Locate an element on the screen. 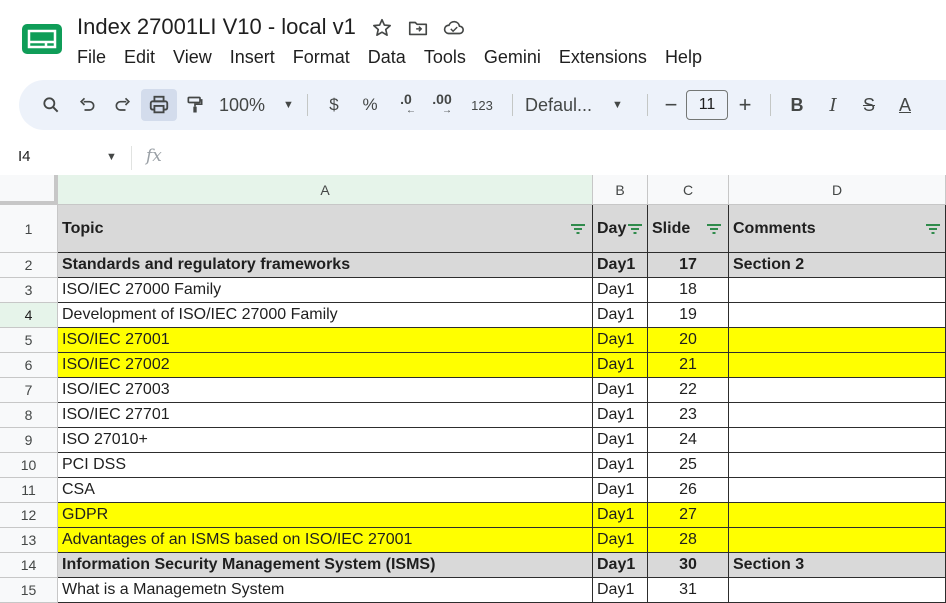 The image size is (946, 603). row-header: 8 is located at coordinates (29, 415).